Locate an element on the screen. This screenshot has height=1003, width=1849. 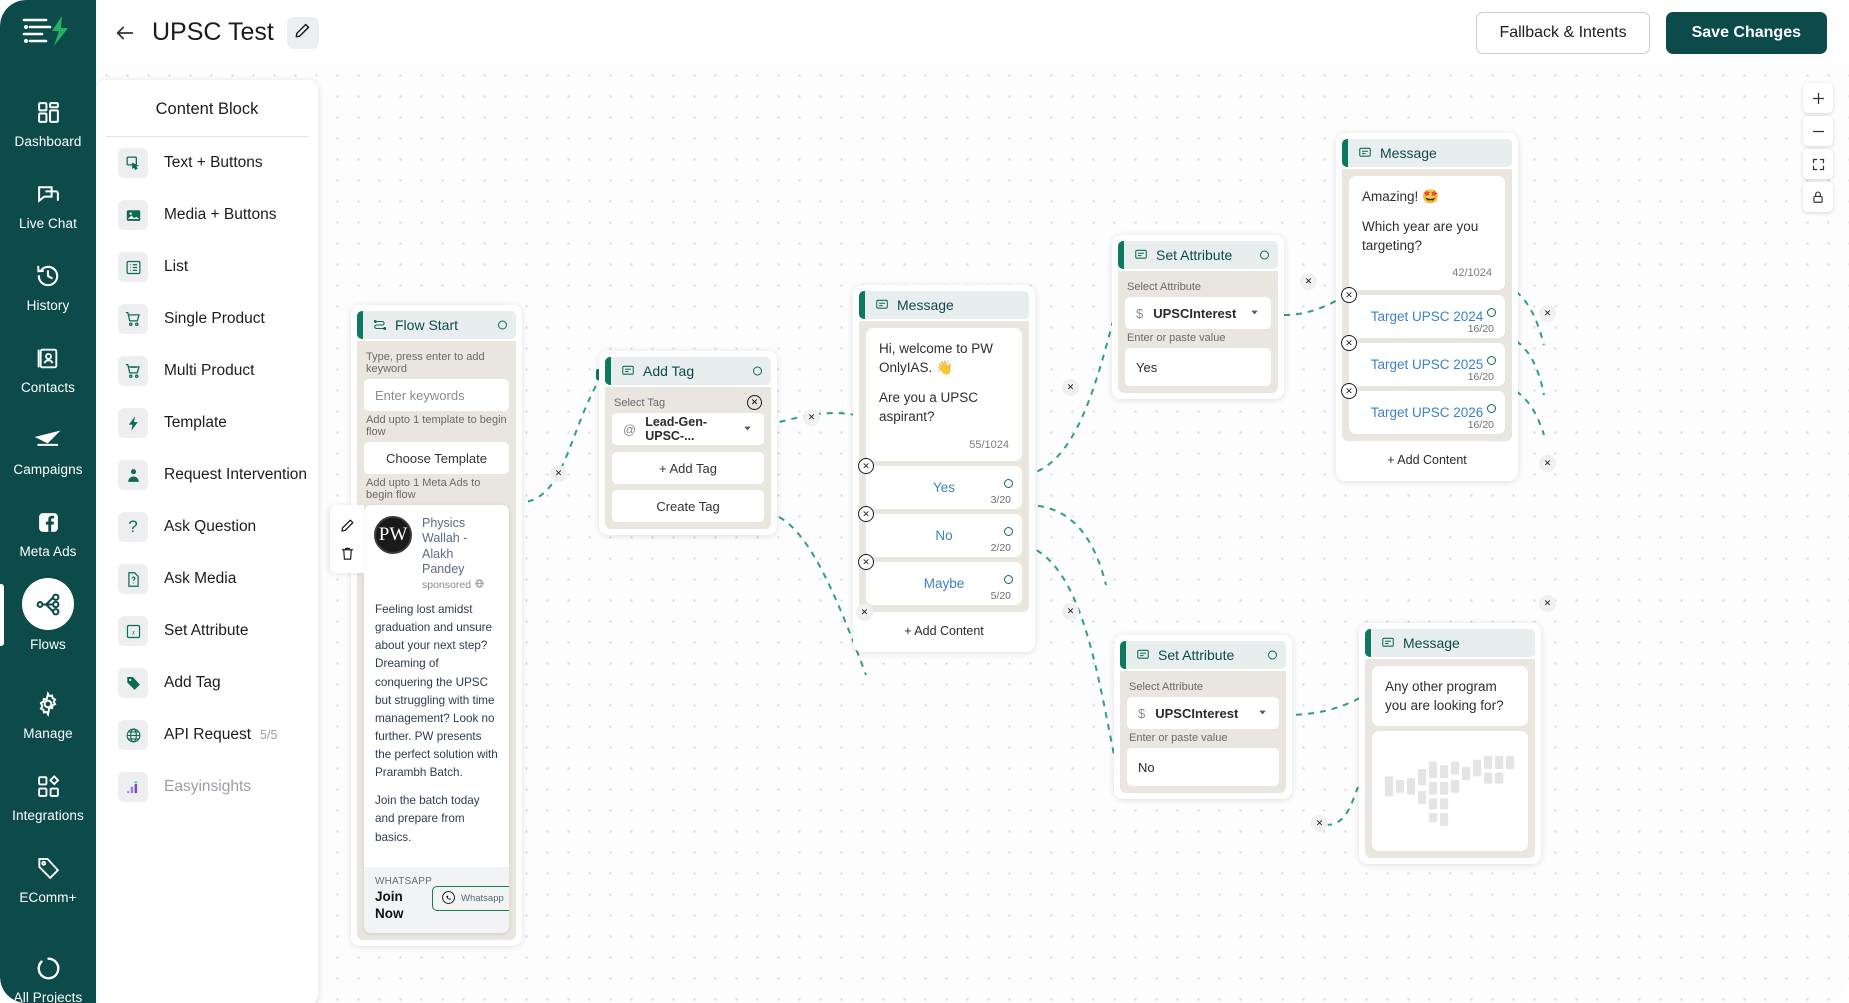
sidebar-item-contacts: Contacts is located at coordinates (48, 369).